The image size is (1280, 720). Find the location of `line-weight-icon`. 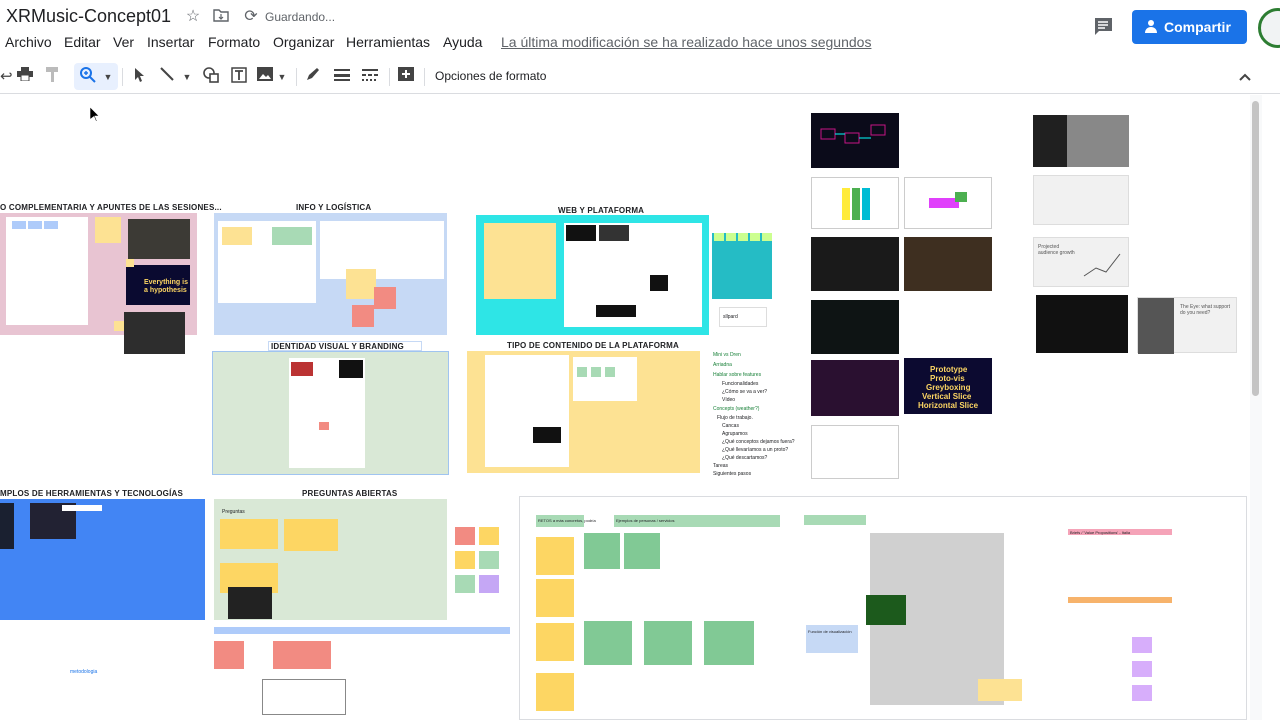

line-weight-icon is located at coordinates (342, 77).